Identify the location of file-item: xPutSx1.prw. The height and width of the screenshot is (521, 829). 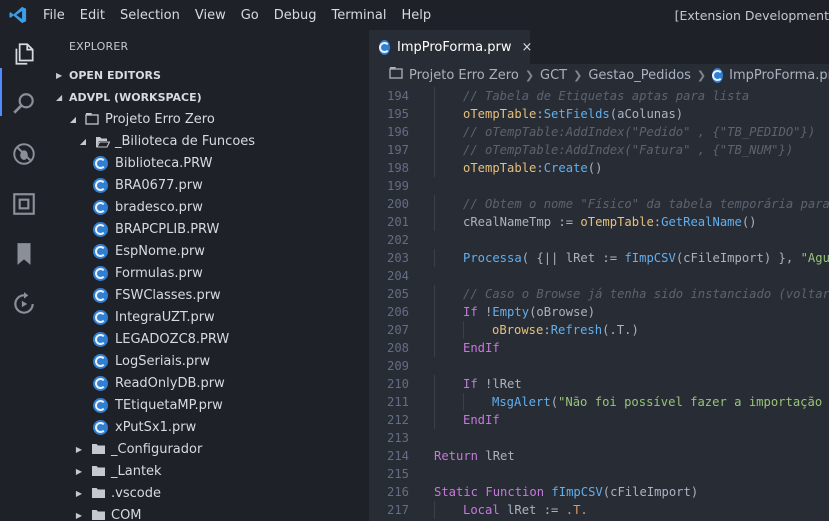
(208, 427).